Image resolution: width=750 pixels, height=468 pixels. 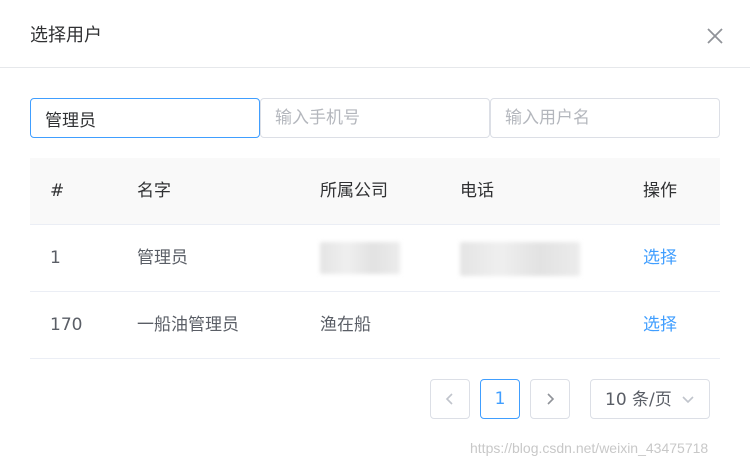 I want to click on redacted-company, so click(x=360, y=258).